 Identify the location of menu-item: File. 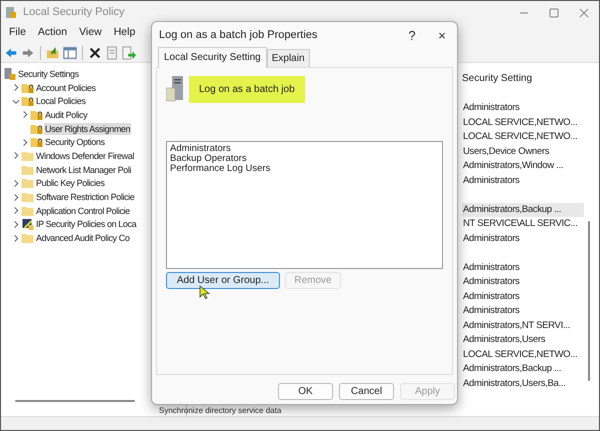
(17, 33).